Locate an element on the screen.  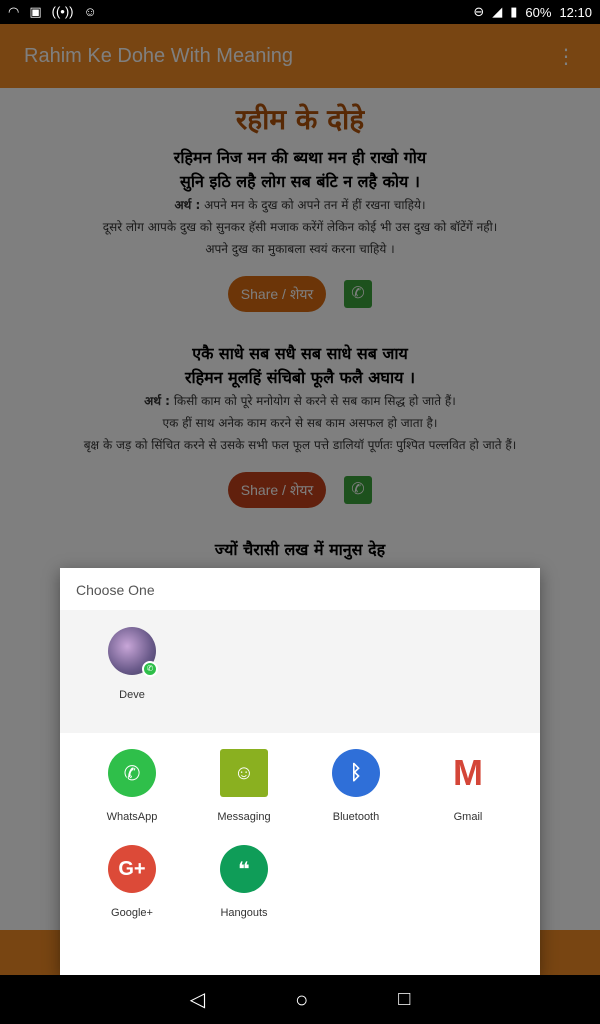
app-messaging: ☺ Messaging is located at coordinates (244, 786).